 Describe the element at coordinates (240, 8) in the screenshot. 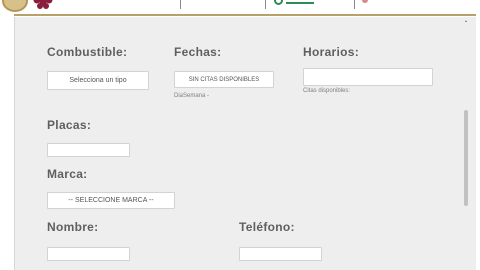

I see `site-header` at that location.